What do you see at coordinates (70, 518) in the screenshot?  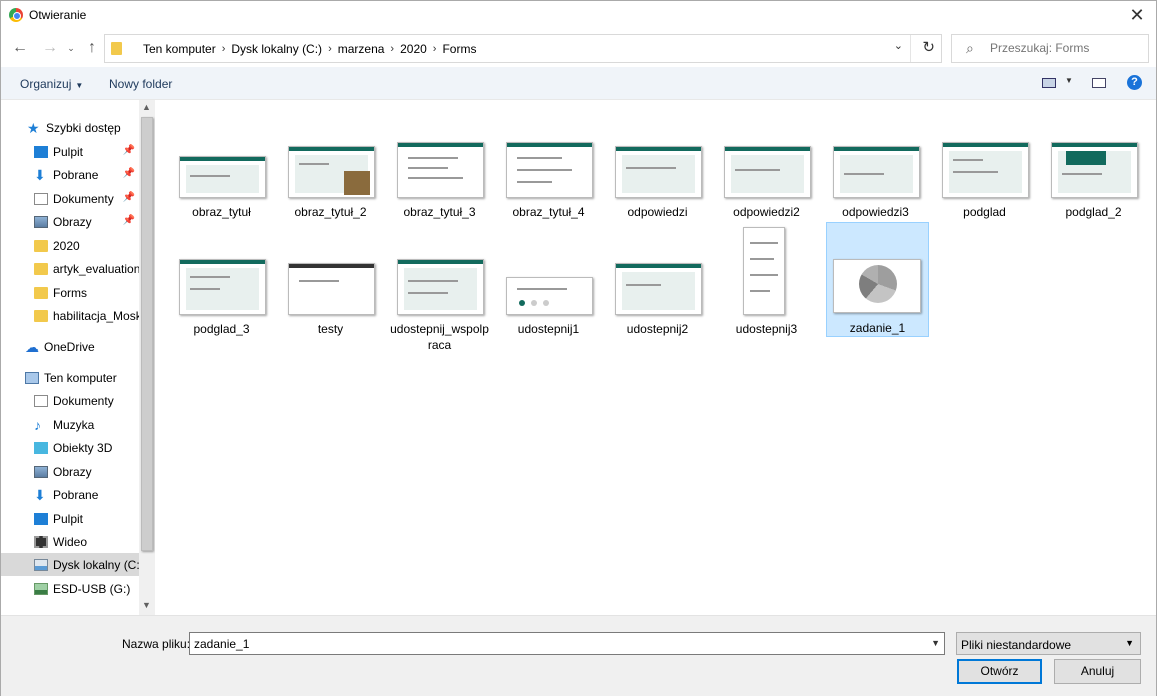 I see `sidebar-item-pc-desktop: Pulpit` at bounding box center [70, 518].